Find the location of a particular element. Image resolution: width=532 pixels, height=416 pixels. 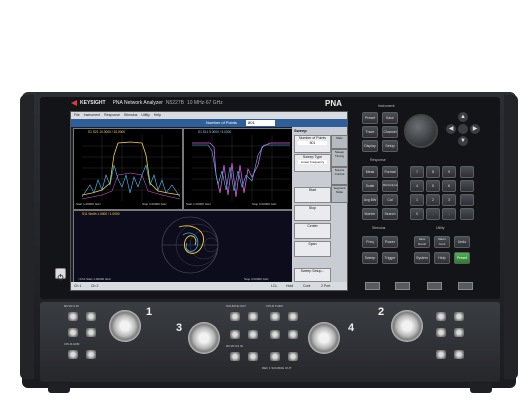

entry-value-field: 801 is located at coordinates (260, 123).